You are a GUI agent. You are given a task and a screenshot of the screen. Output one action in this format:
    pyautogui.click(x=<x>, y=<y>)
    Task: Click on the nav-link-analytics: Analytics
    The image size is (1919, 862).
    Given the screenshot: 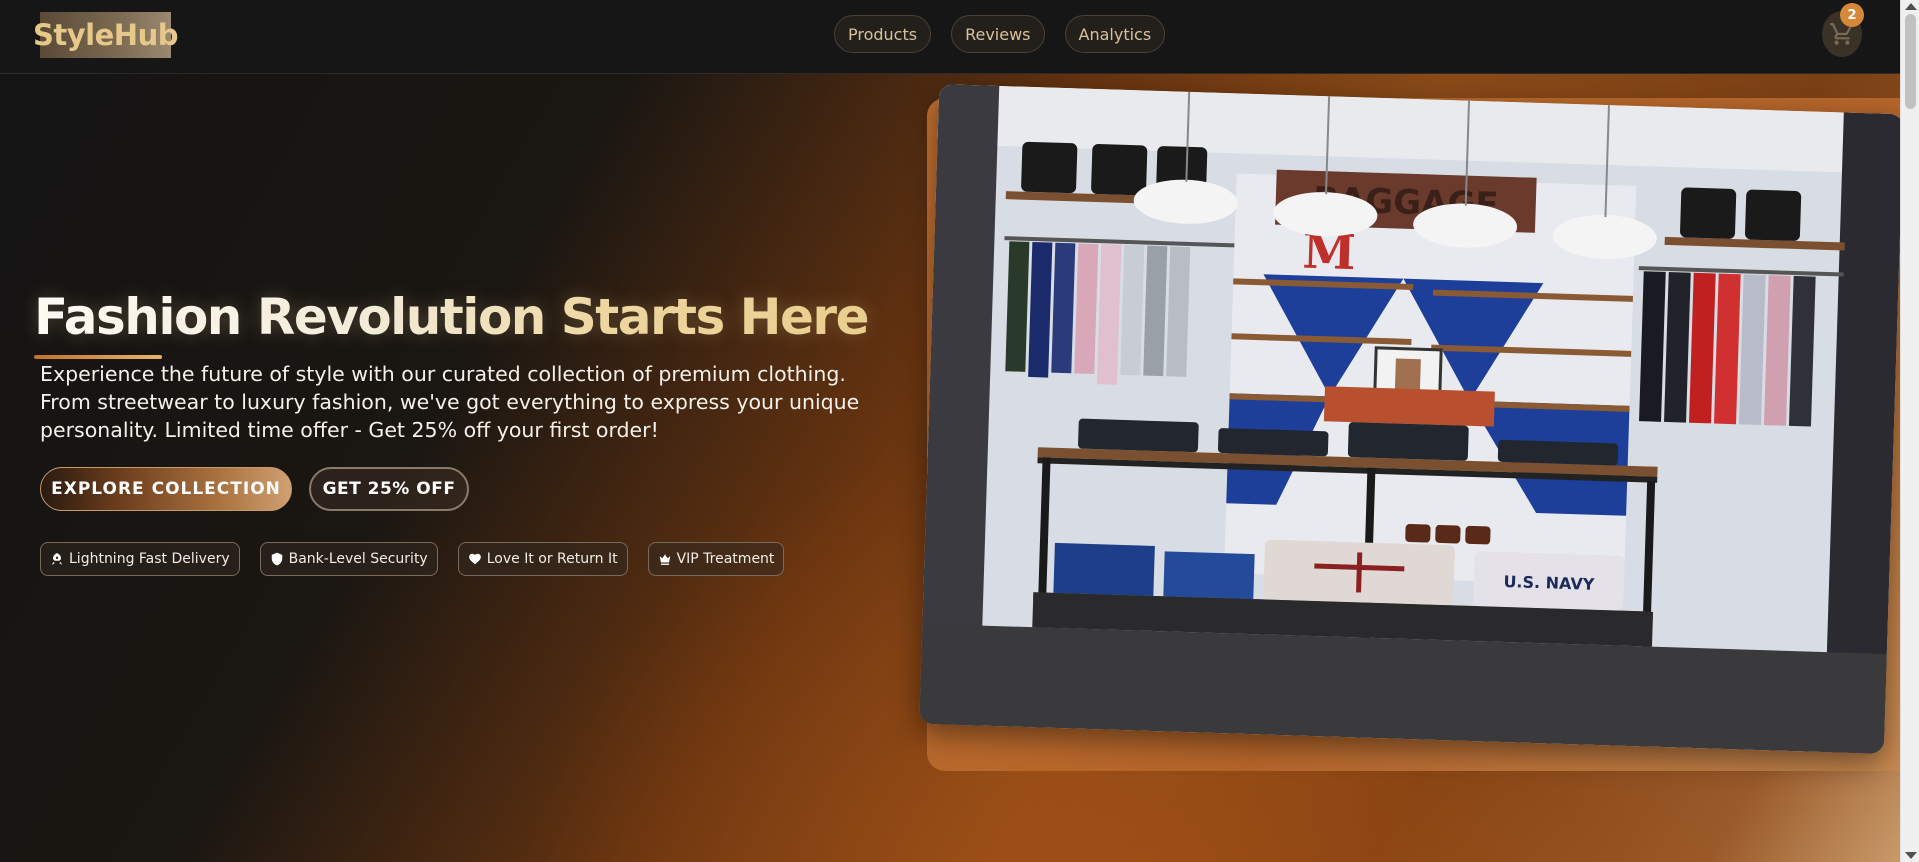 What is the action you would take?
    pyautogui.click(x=1115, y=34)
    